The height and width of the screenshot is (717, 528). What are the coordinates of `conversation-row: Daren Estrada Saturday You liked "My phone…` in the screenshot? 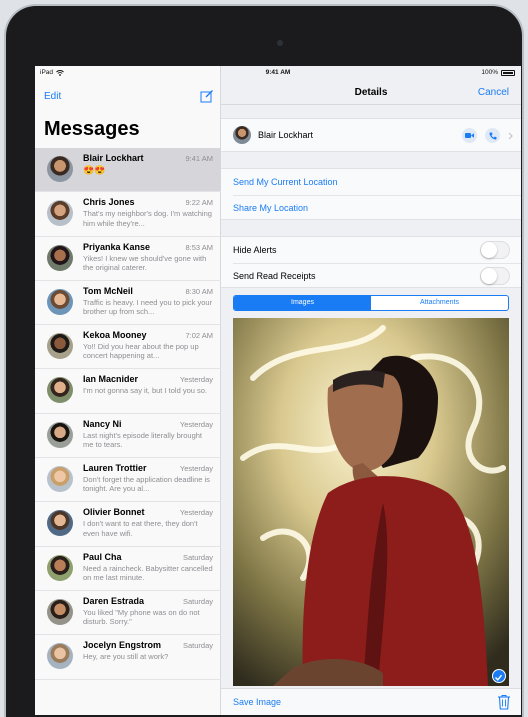 It's located at (128, 613).